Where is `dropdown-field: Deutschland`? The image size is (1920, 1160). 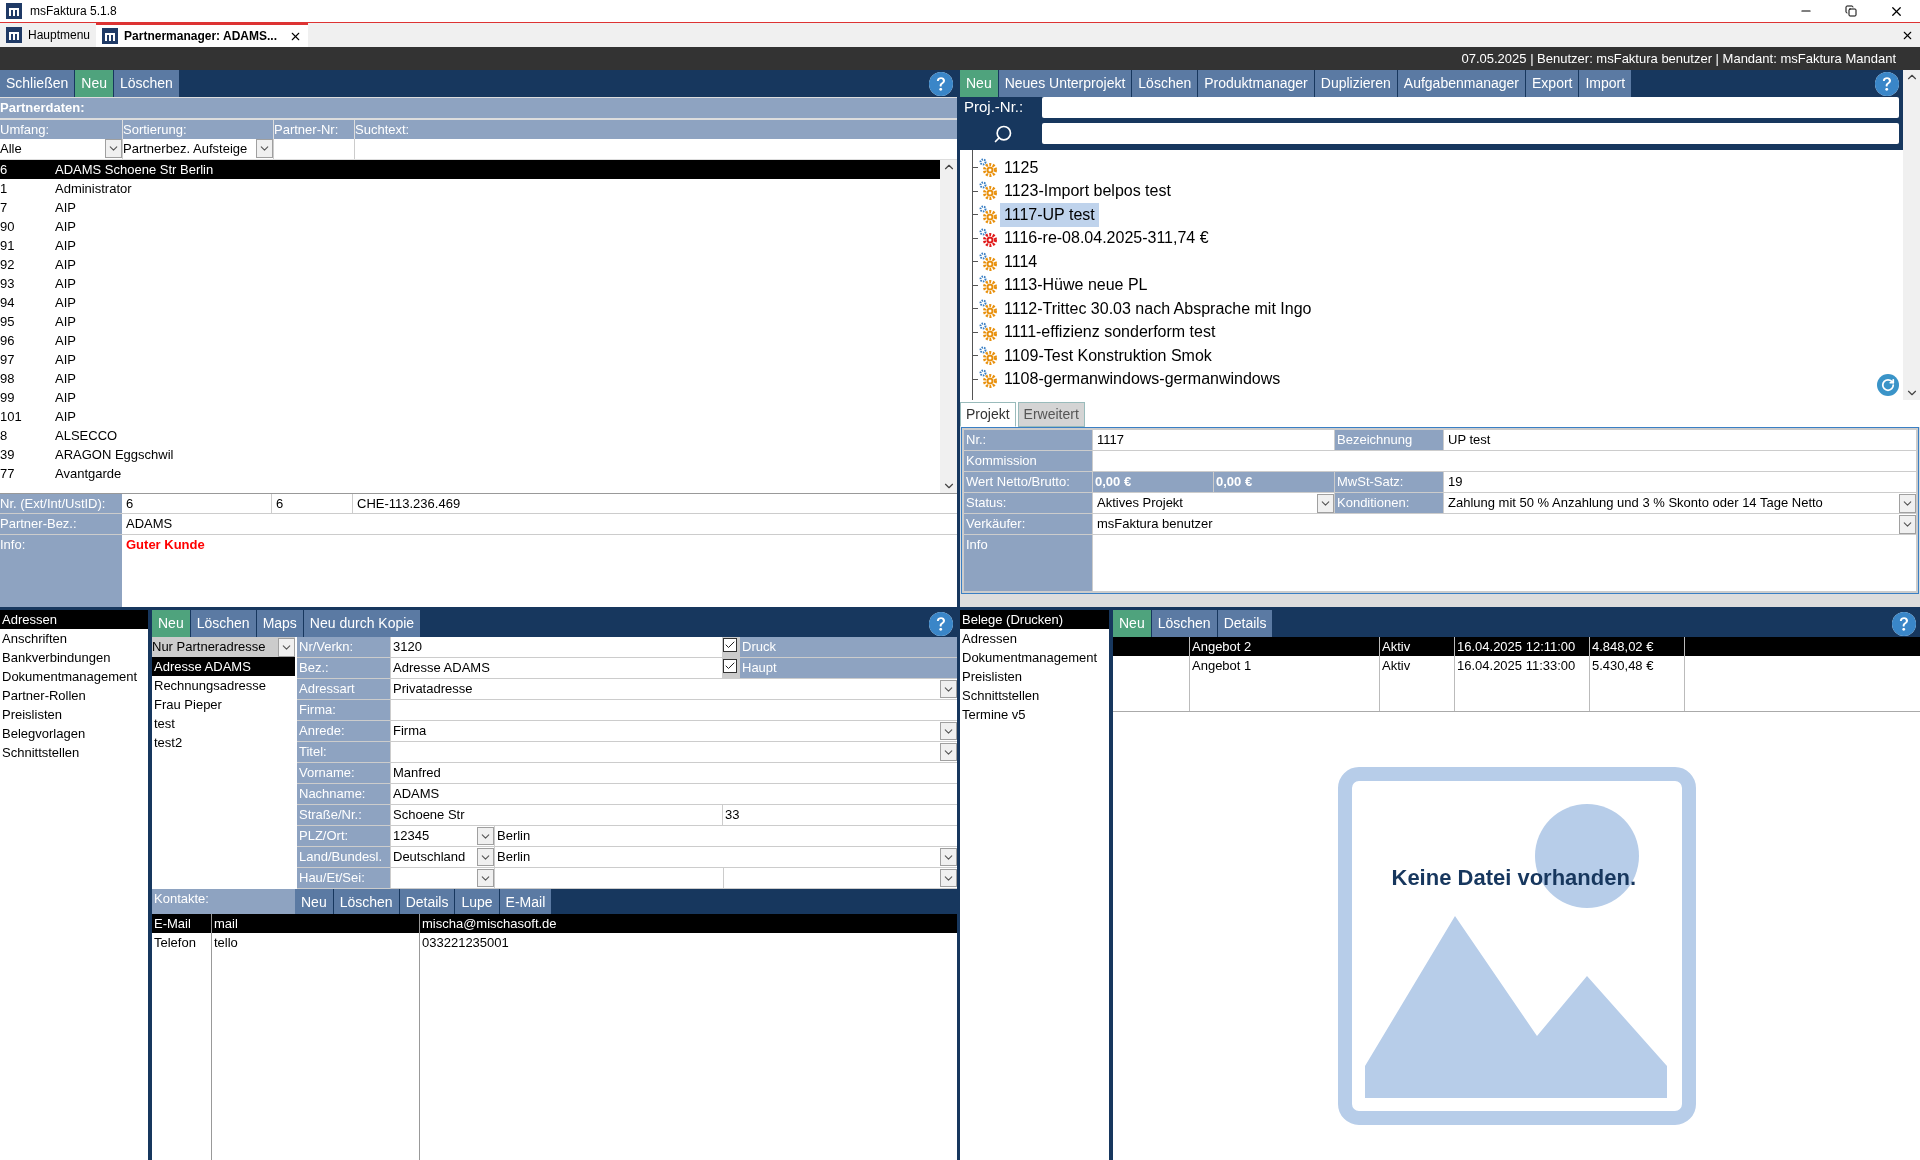
dropdown-field: Deutschland is located at coordinates (442, 857).